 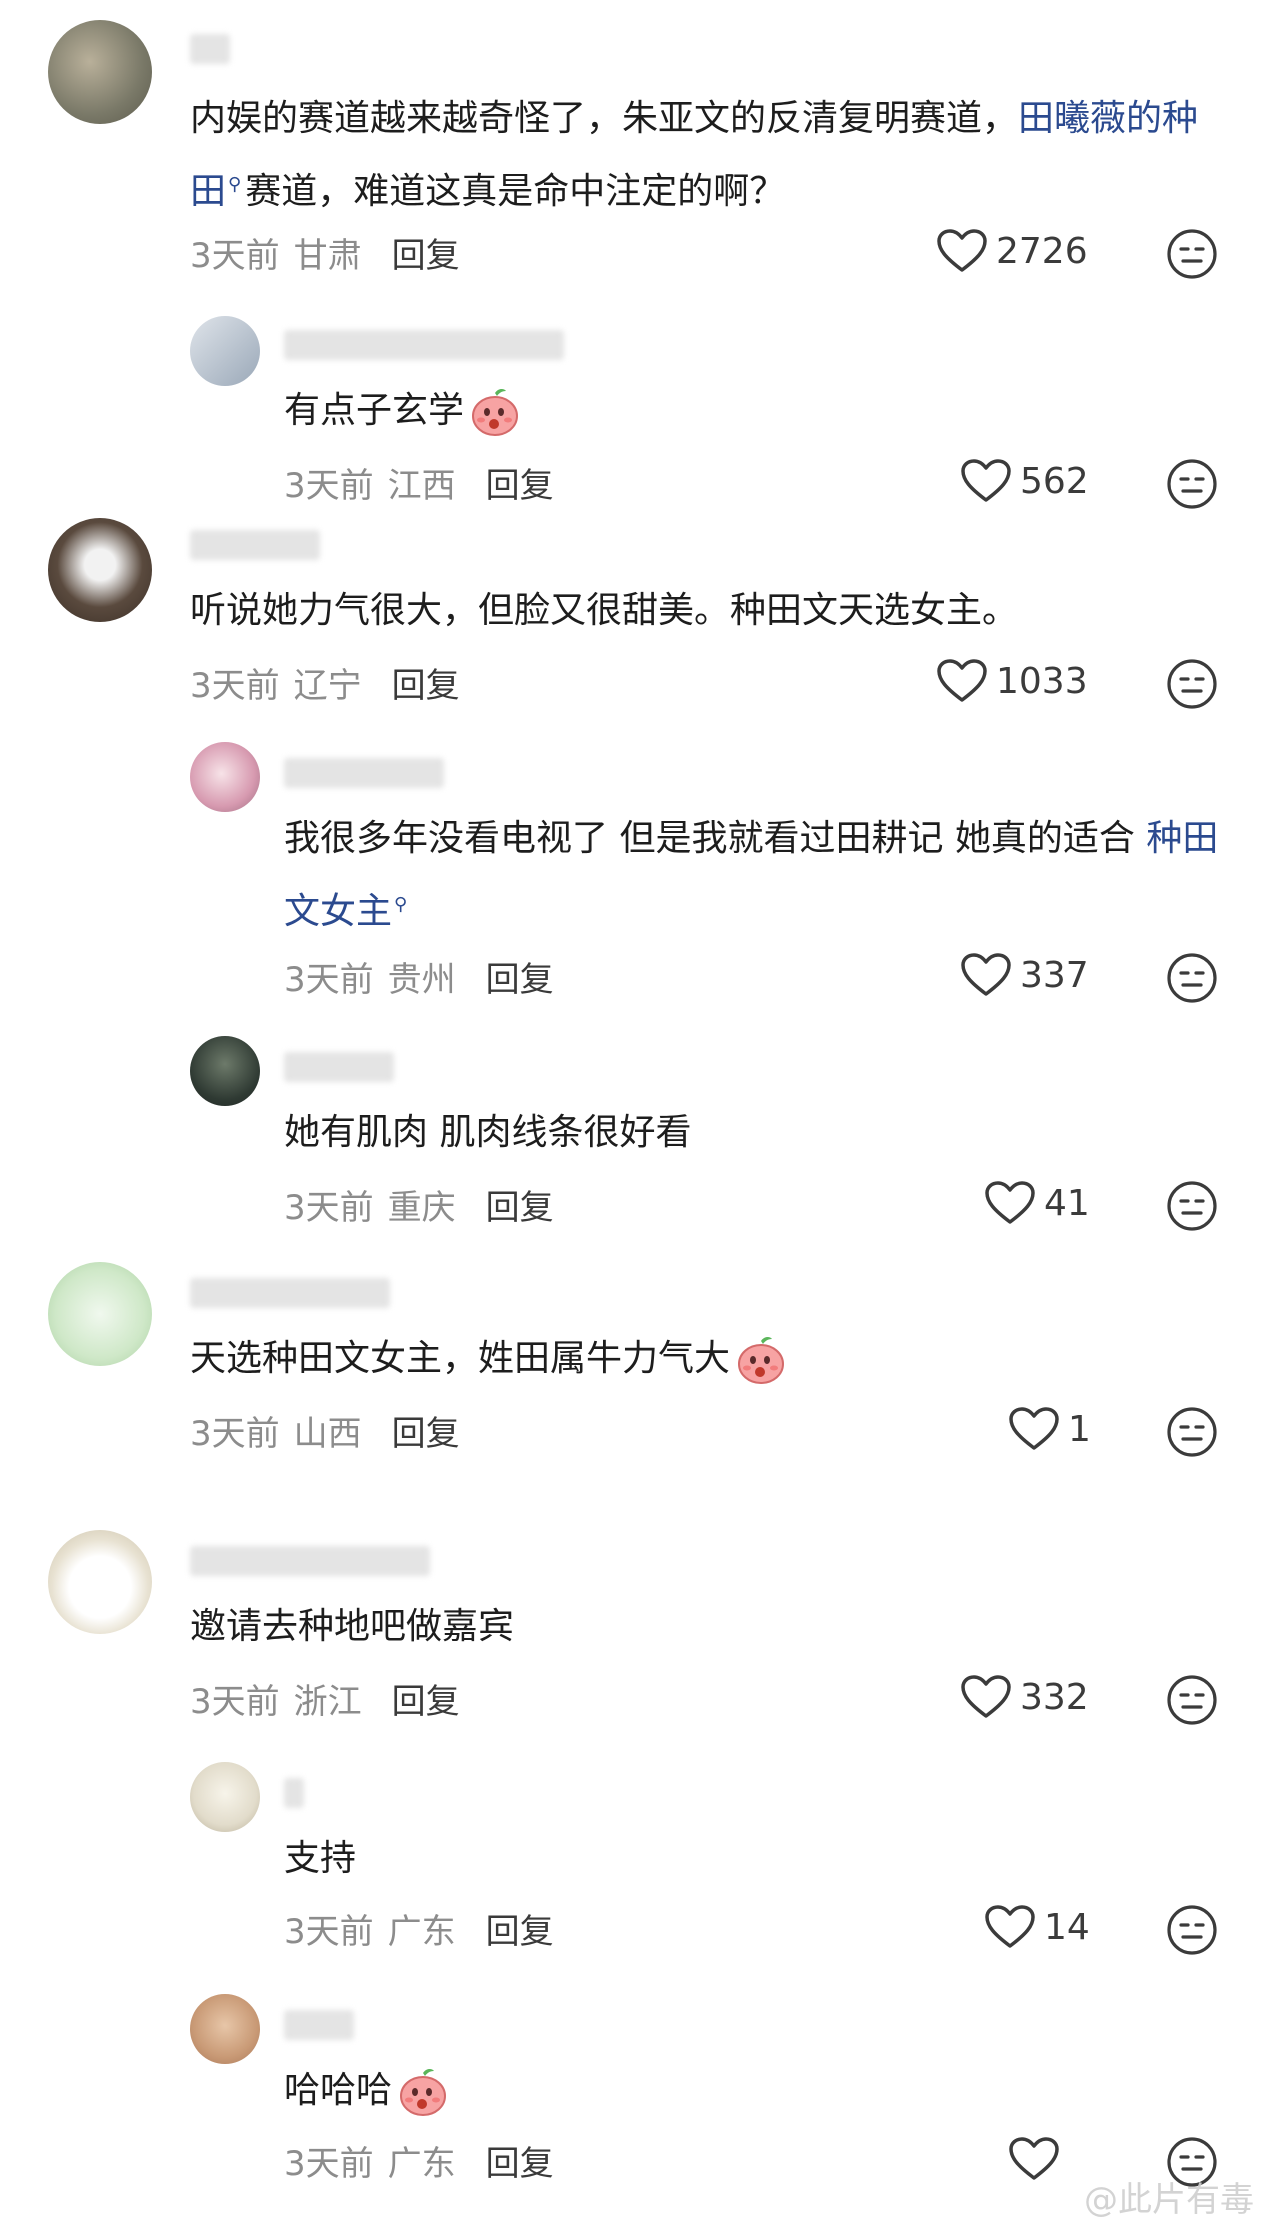 I want to click on comment-text: 天选种田文女主，姓田属牛力气大, so click(x=710, y=1359).